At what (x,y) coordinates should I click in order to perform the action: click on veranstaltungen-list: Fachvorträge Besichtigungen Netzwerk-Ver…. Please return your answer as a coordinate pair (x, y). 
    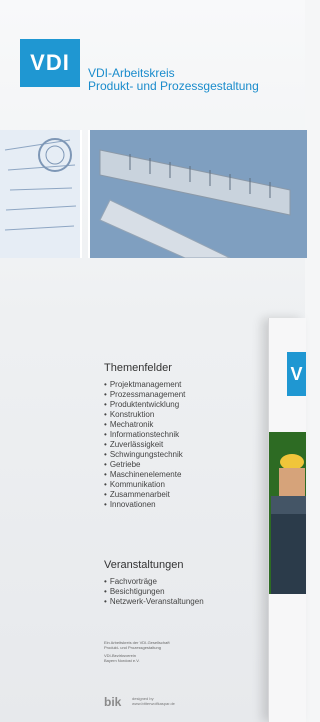
    Looking at the image, I should click on (154, 592).